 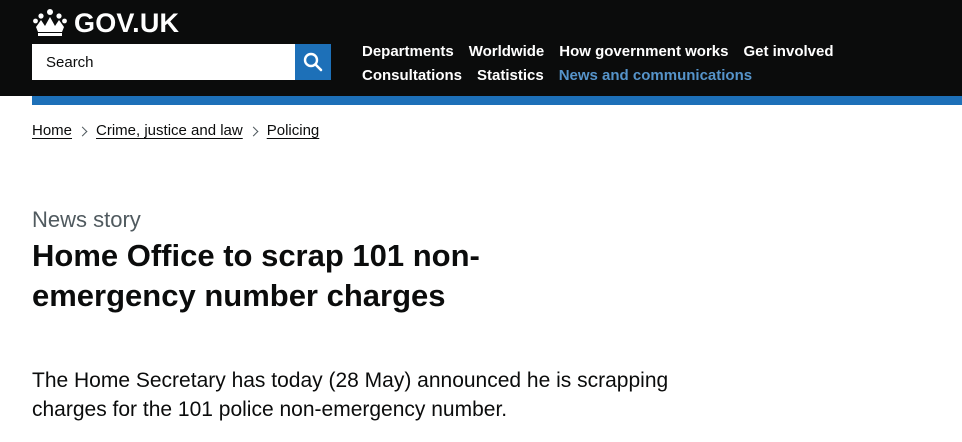 I want to click on nav-link-worldwide: Worldwide, so click(x=507, y=51).